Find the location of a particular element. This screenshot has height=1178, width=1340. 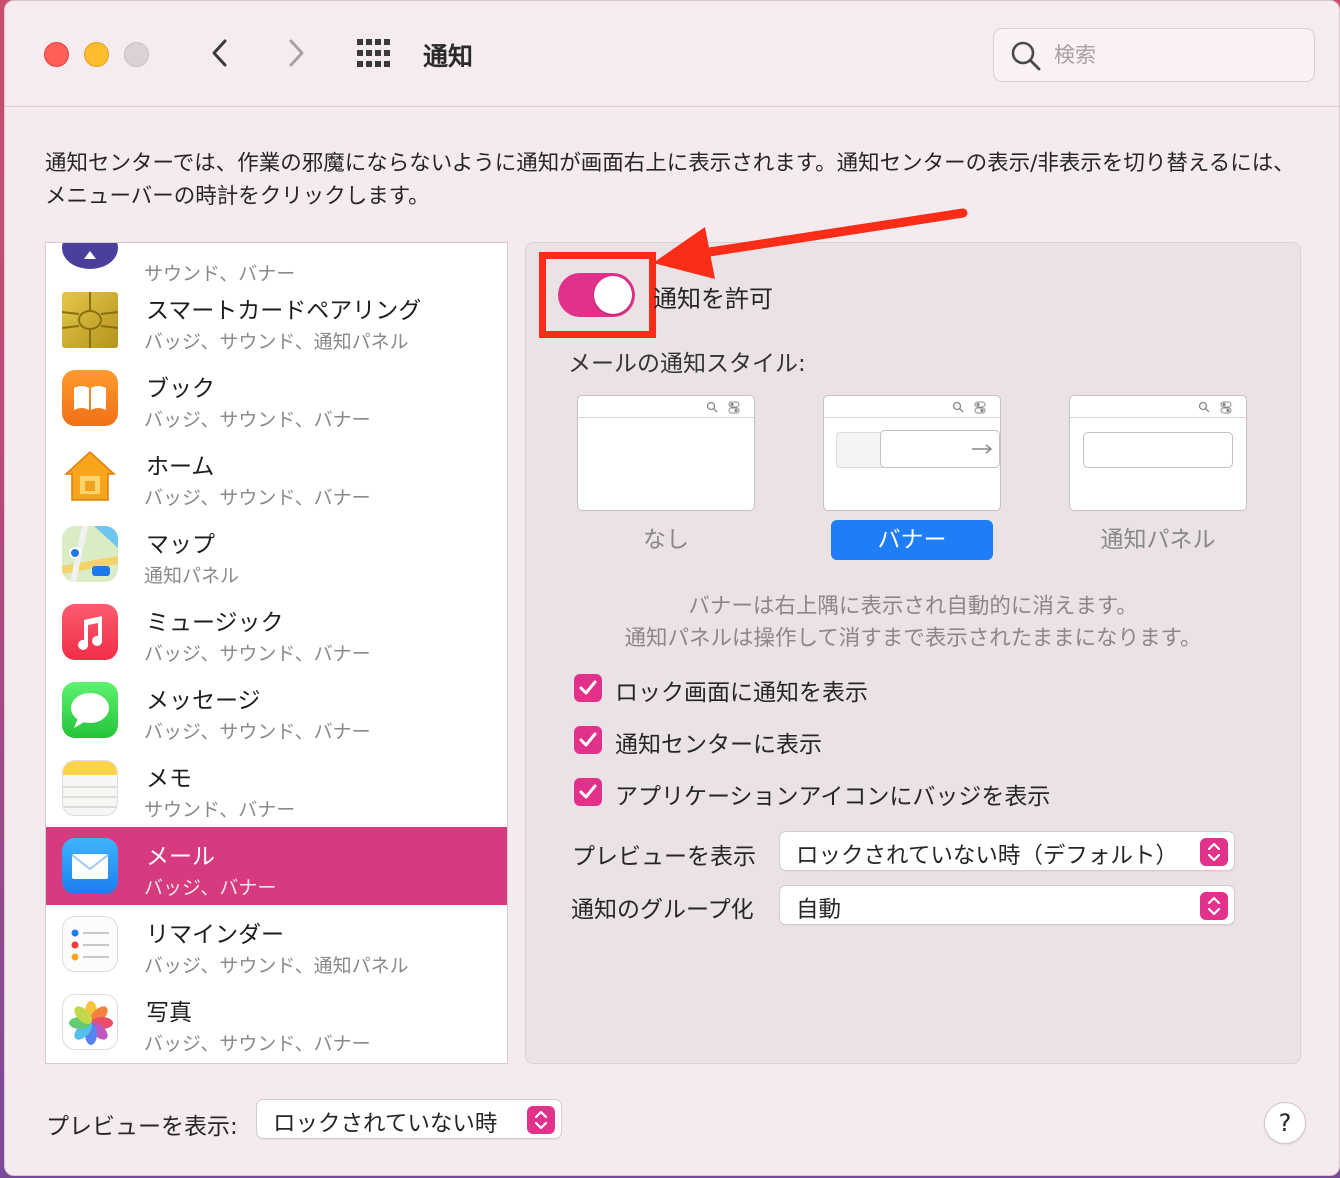

chevron-right-icon is located at coordinates (296, 53).